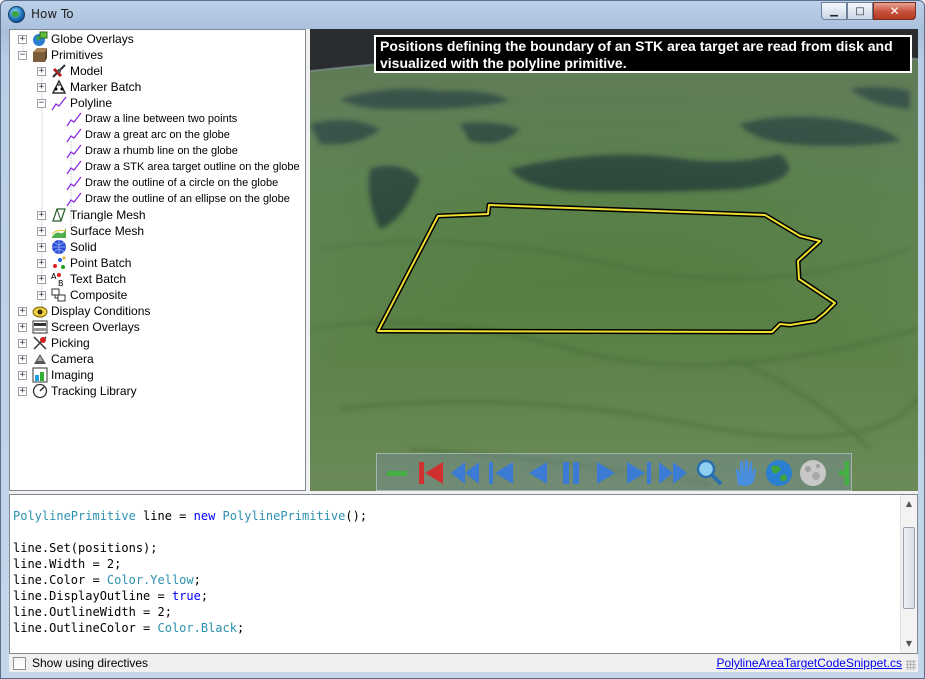  What do you see at coordinates (152, 151) in the screenshot?
I see `tree-item: Draw a rhumb line on the globe` at bounding box center [152, 151].